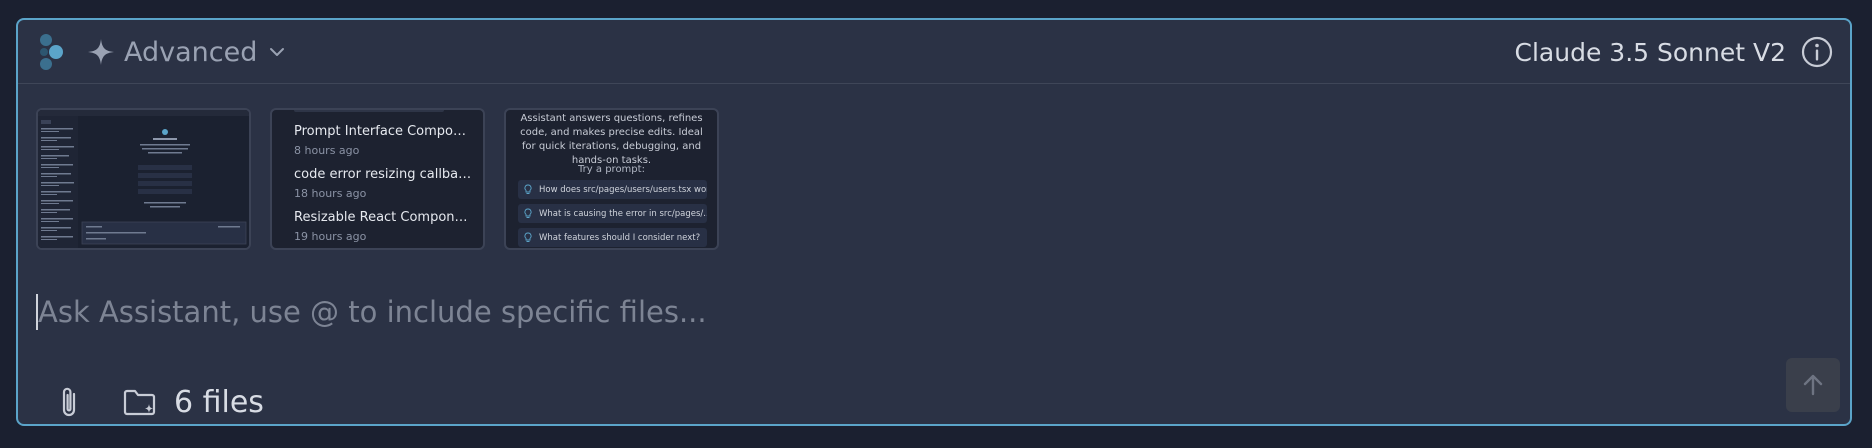 This screenshot has height=448, width=1872. I want to click on send-button, so click(1813, 385).